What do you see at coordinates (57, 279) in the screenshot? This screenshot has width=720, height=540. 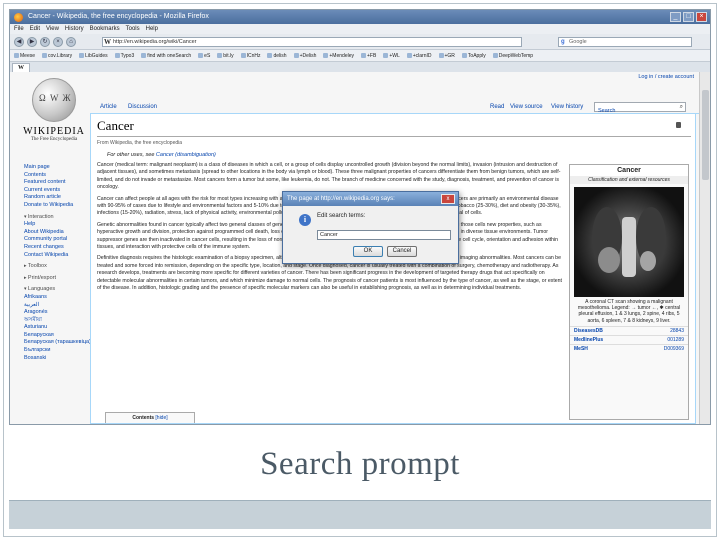 I see `sidebar-section-print: Print/export` at bounding box center [57, 279].